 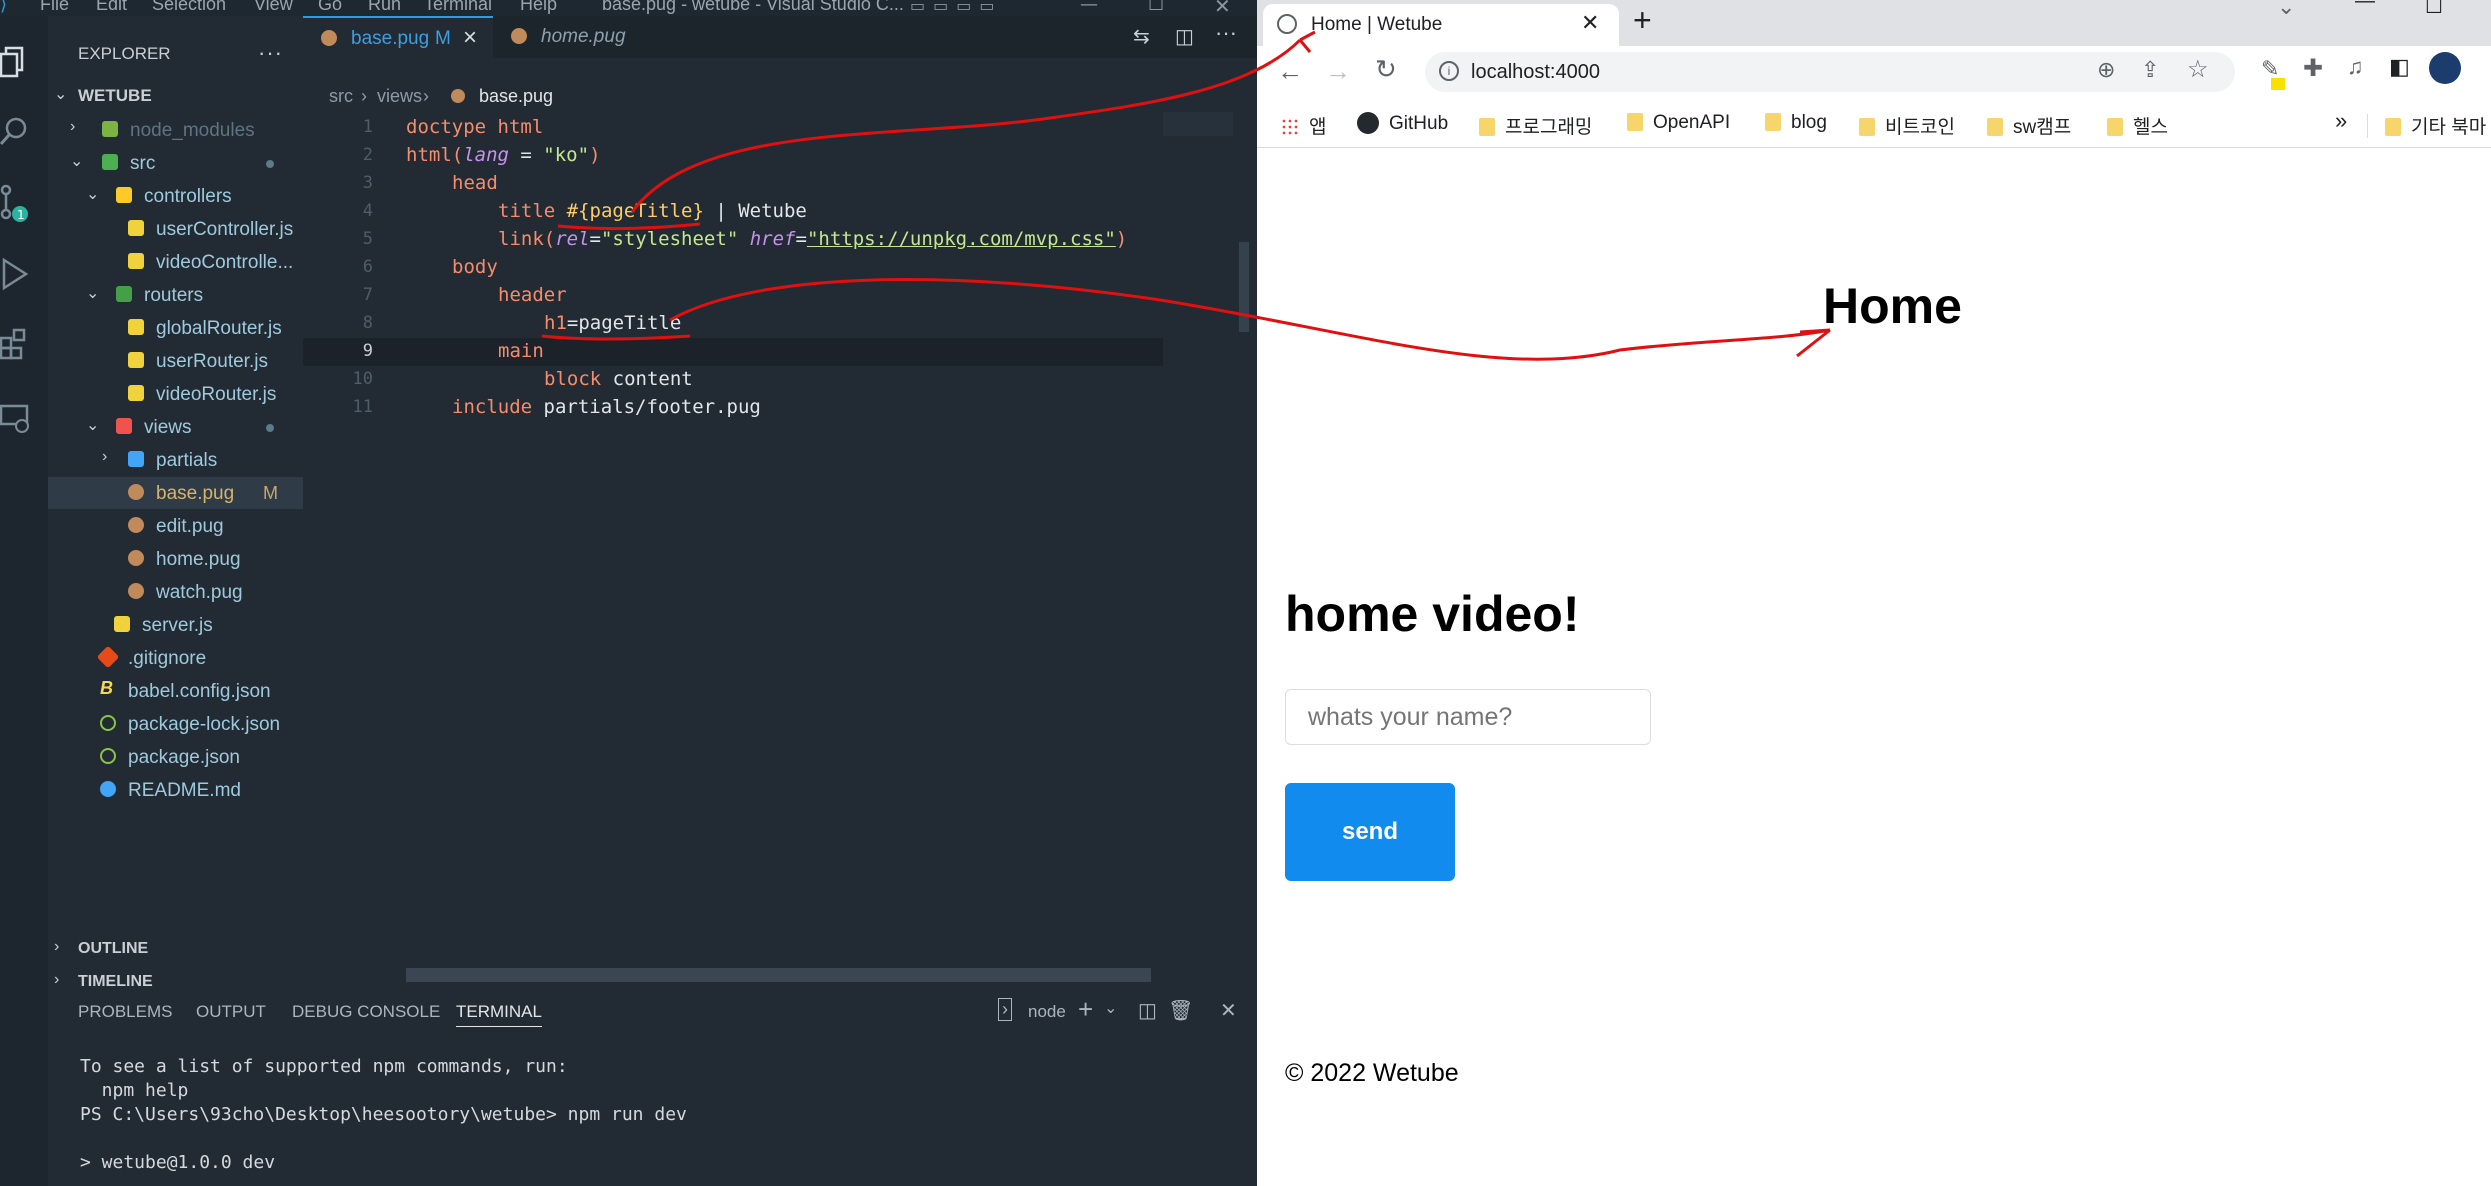 What do you see at coordinates (341, 96) in the screenshot?
I see `breadcrumb-src: src` at bounding box center [341, 96].